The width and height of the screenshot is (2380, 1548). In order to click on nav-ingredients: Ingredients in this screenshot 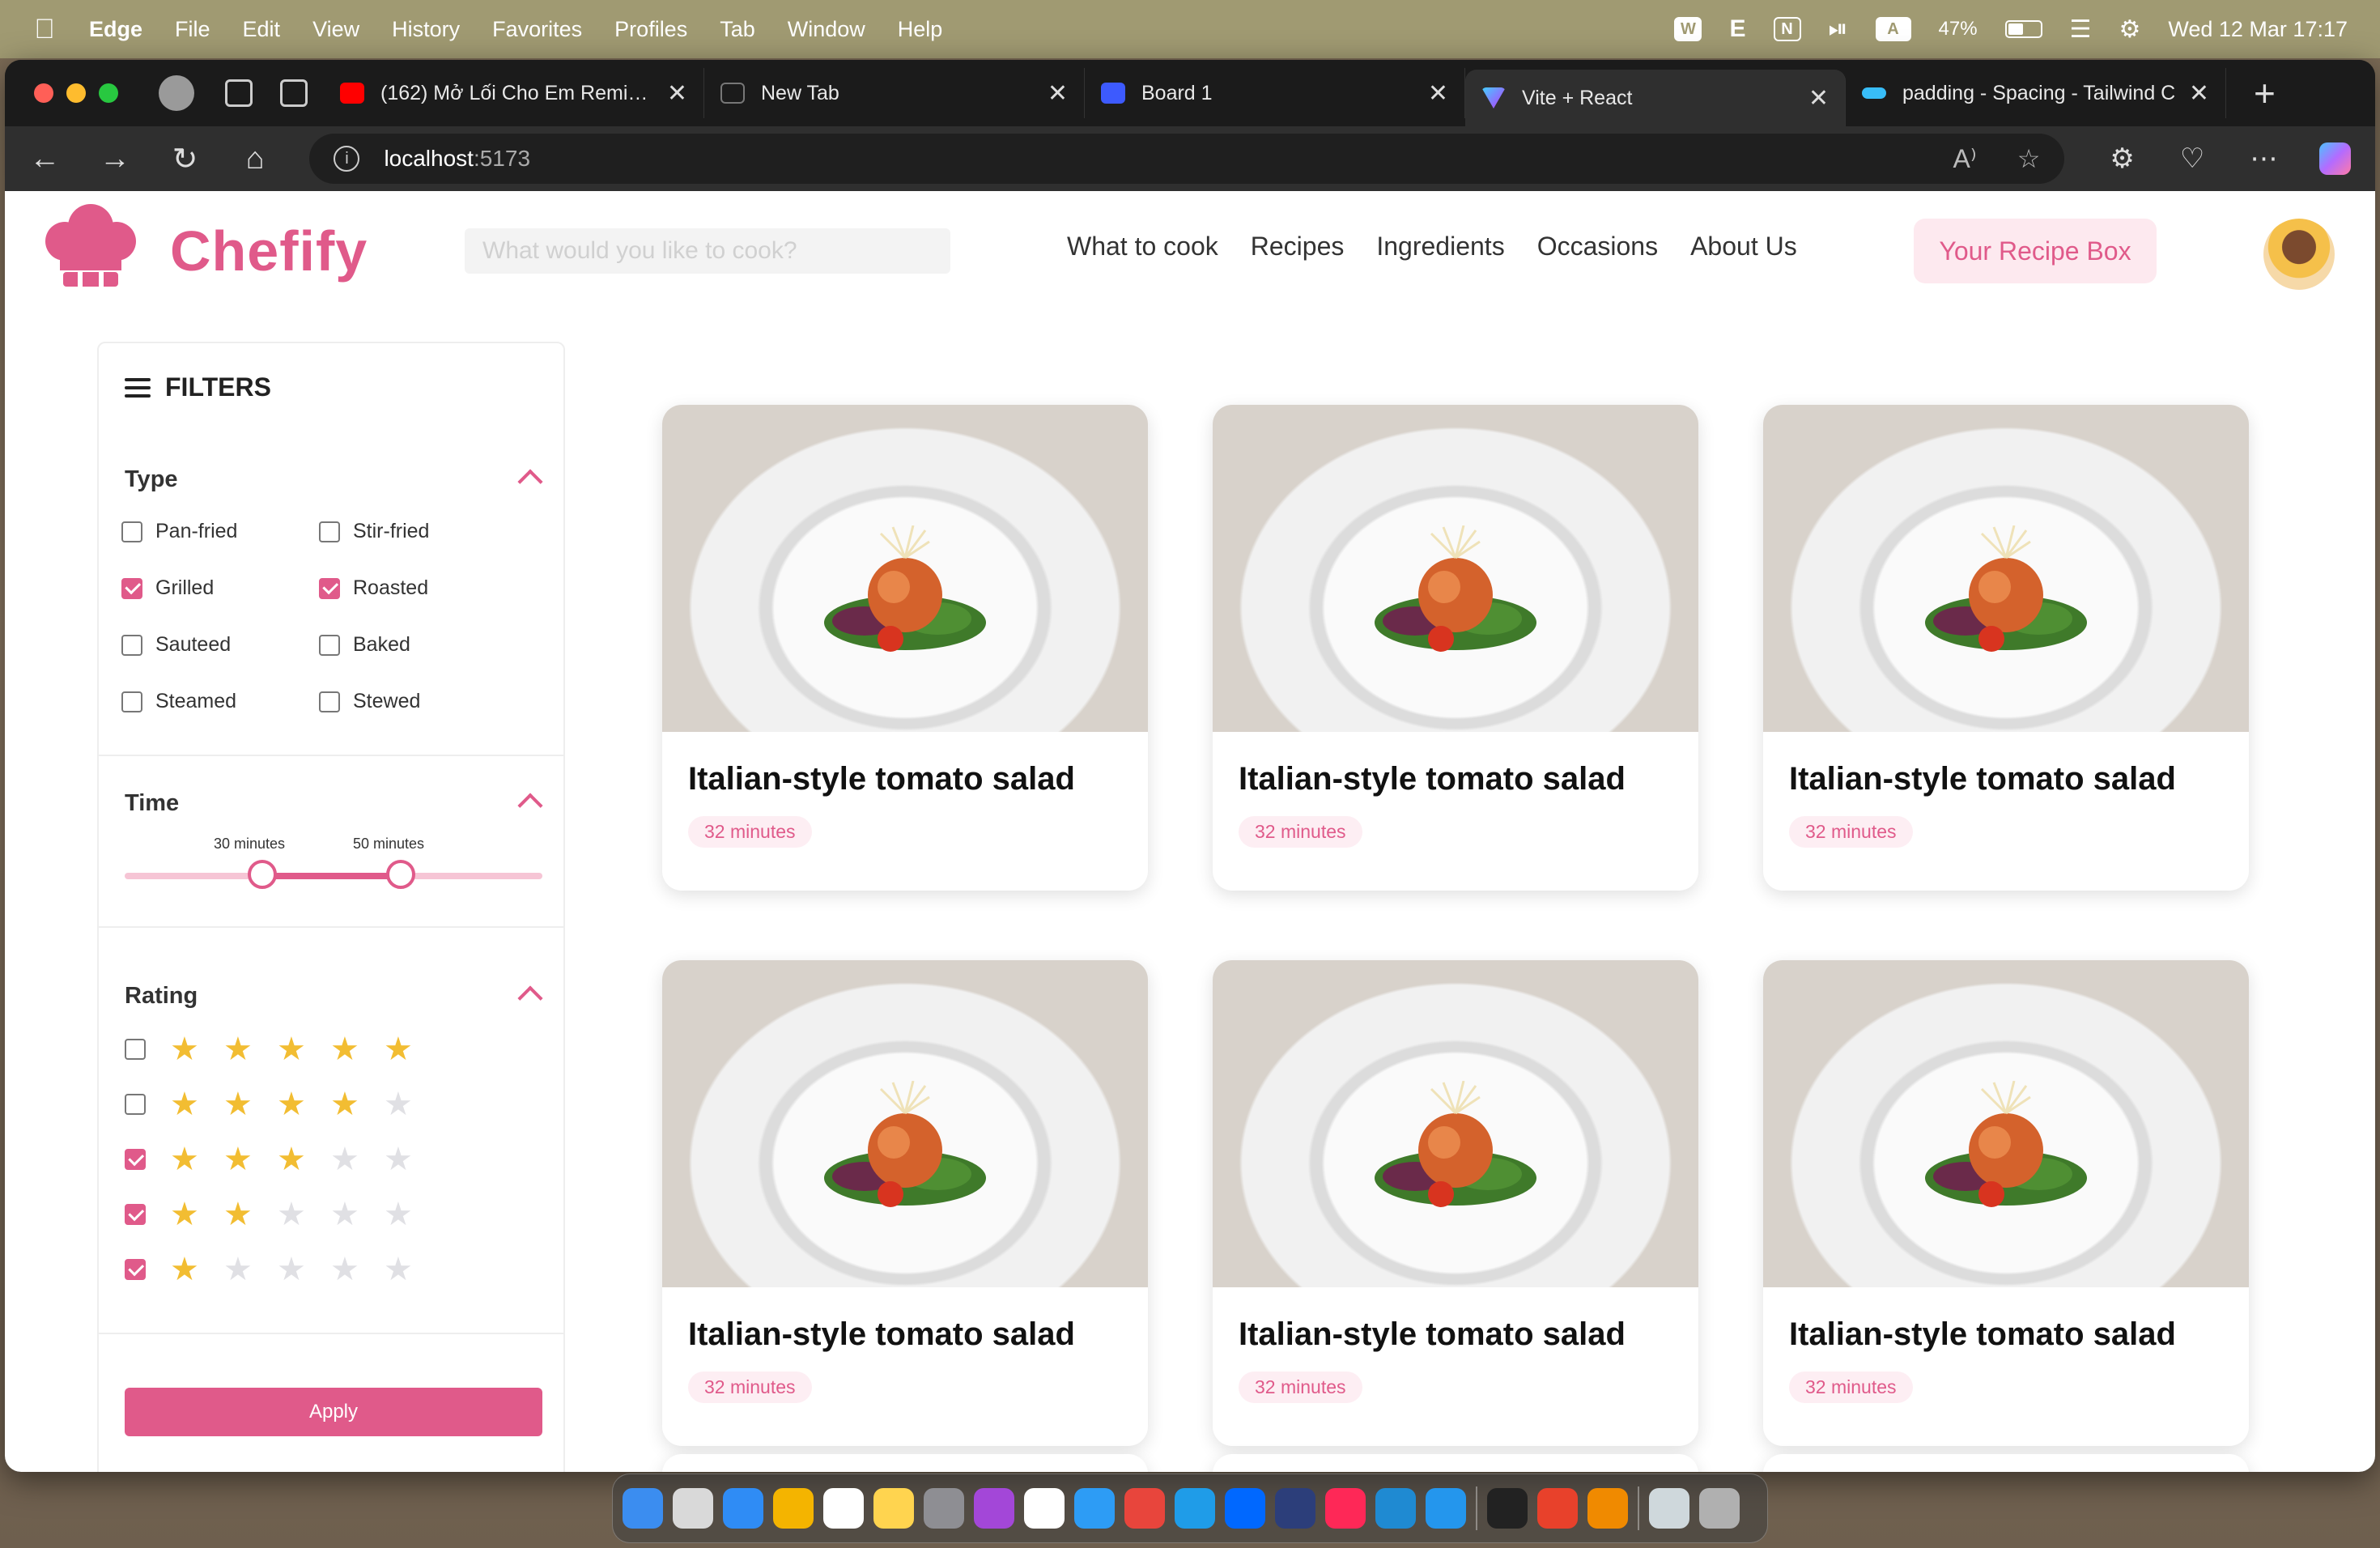, I will do `click(1440, 247)`.